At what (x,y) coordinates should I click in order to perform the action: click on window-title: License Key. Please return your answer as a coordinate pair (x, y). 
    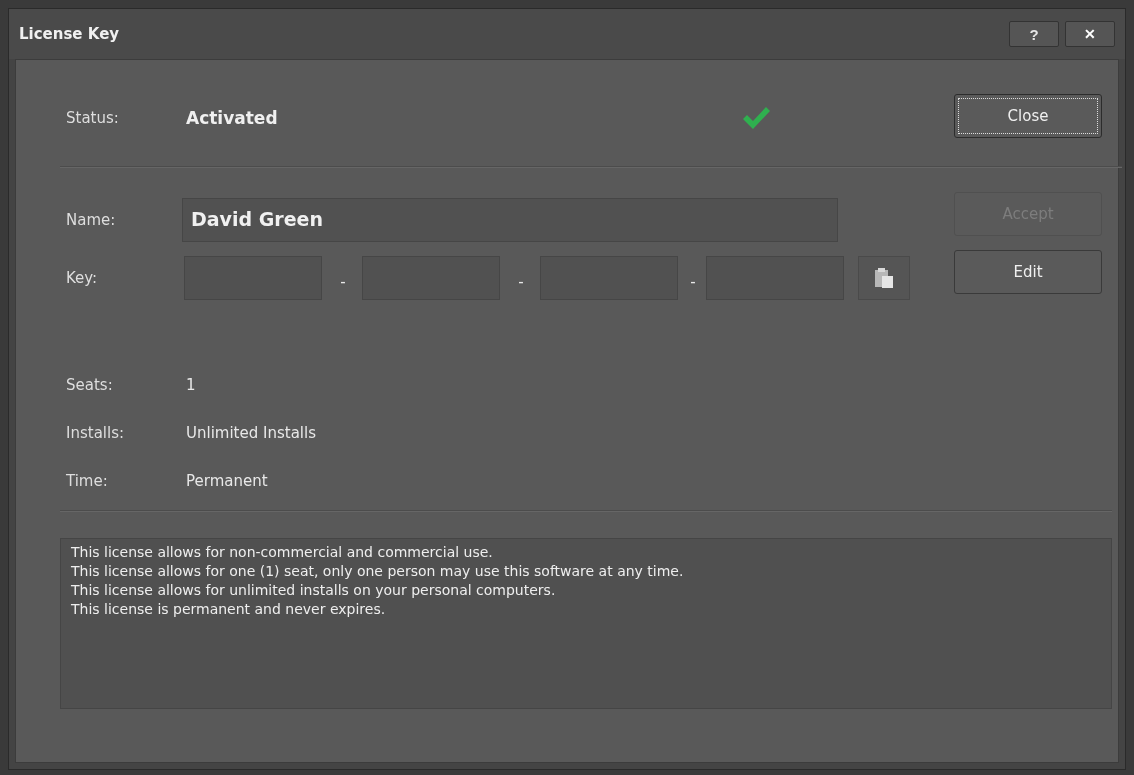
    Looking at the image, I should click on (69, 34).